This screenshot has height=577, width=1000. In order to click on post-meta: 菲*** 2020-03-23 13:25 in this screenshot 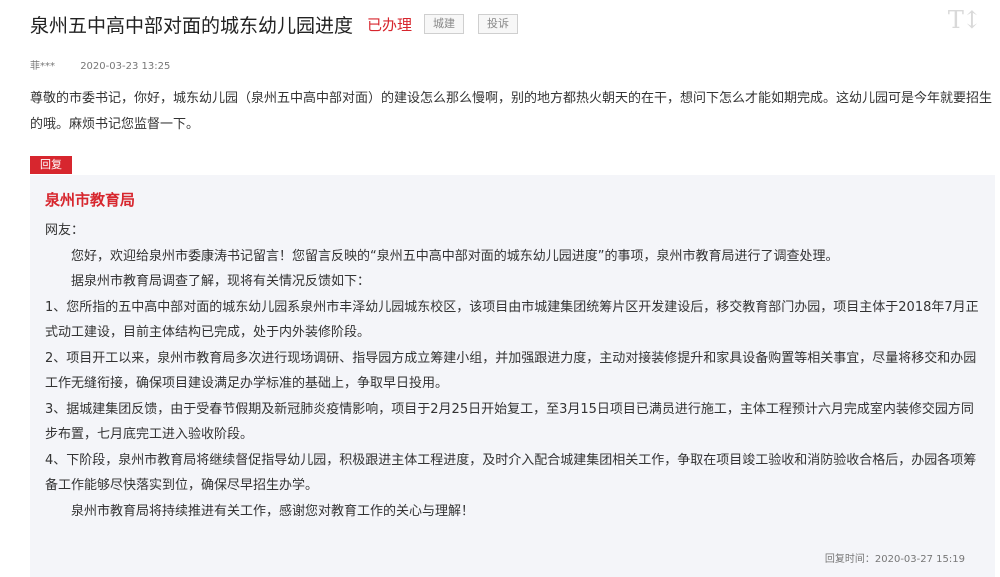, I will do `click(100, 64)`.